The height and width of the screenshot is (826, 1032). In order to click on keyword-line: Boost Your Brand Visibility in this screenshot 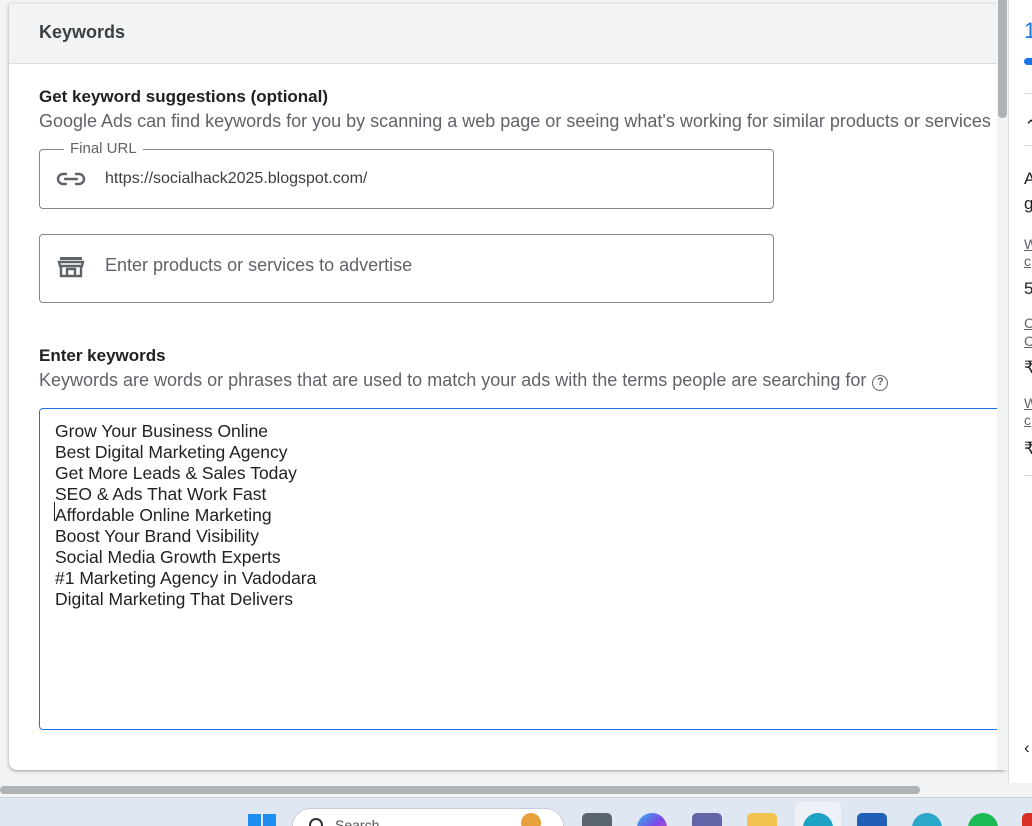, I will do `click(157, 536)`.